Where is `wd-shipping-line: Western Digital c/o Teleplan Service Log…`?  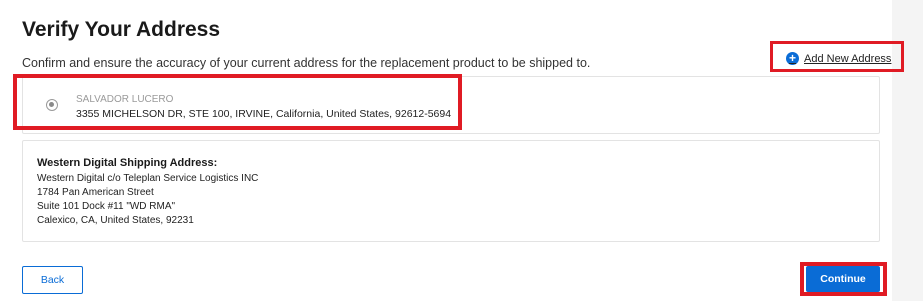 wd-shipping-line: Western Digital c/o Teleplan Service Log… is located at coordinates (148, 178).